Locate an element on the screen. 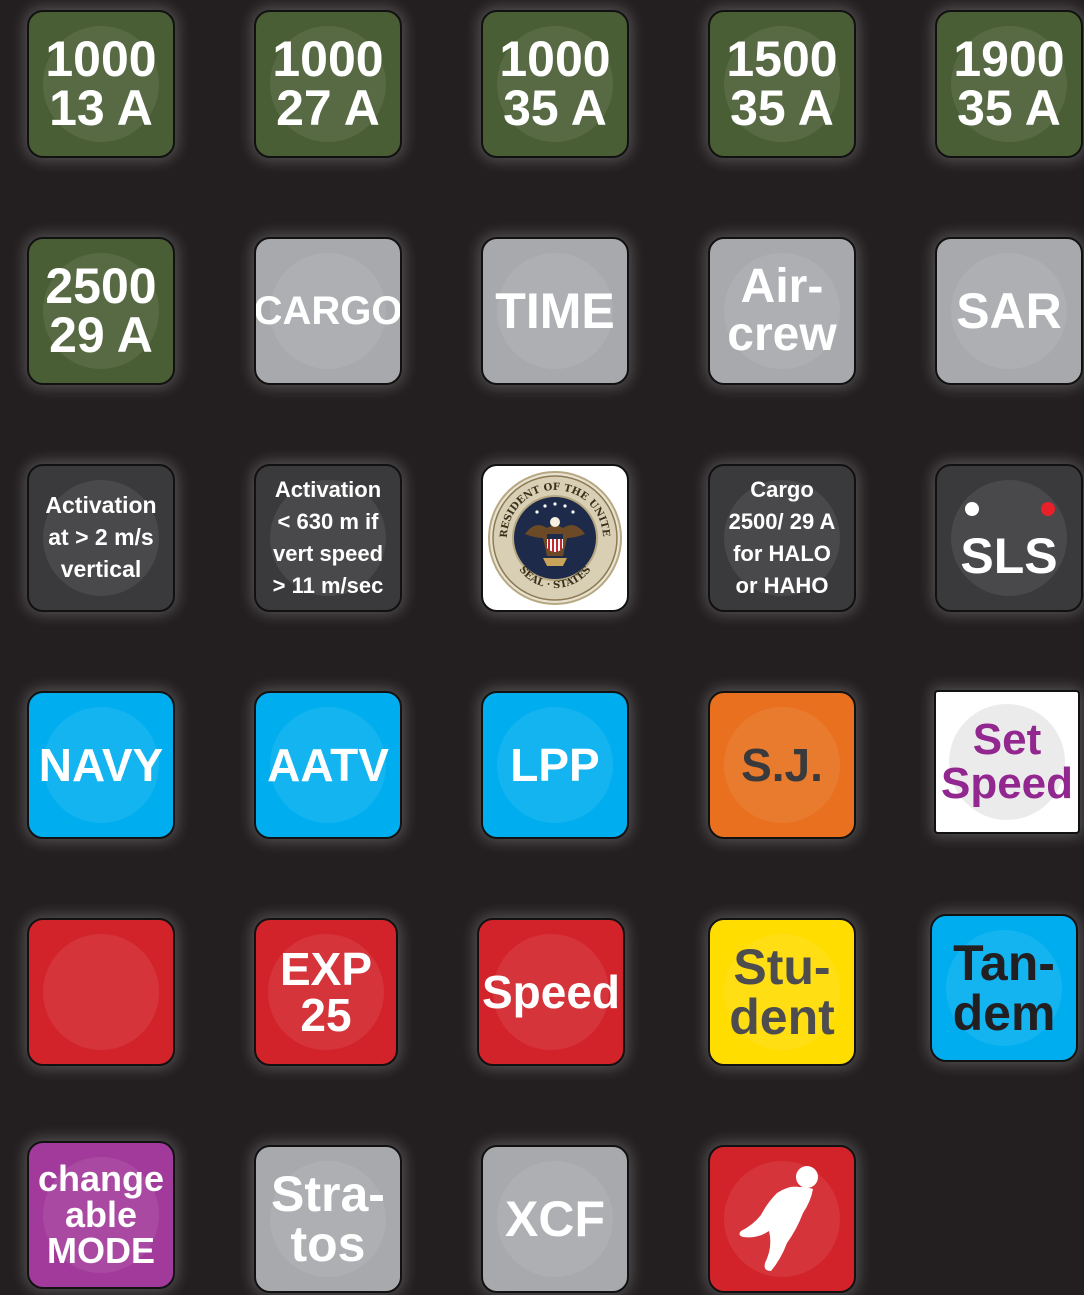  exp25-label: EXP 25 is located at coordinates (326, 992).